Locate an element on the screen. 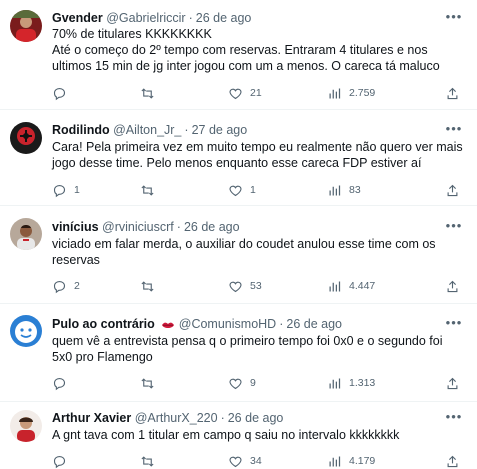  tweet-header: Arthur Xavier @ArthurX_220 · 26 de ago is located at coordinates (249, 418).